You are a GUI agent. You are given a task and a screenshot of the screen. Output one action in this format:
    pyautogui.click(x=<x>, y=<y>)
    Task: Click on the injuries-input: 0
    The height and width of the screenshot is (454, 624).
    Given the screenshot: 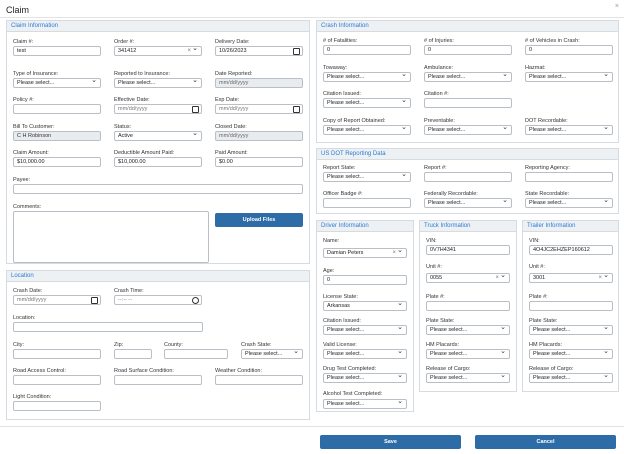 What is the action you would take?
    pyautogui.click(x=468, y=50)
    